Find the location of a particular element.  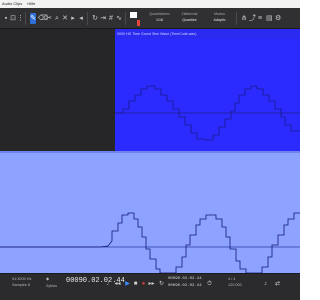

info-icon: ⊡ is located at coordinates (13, 18).